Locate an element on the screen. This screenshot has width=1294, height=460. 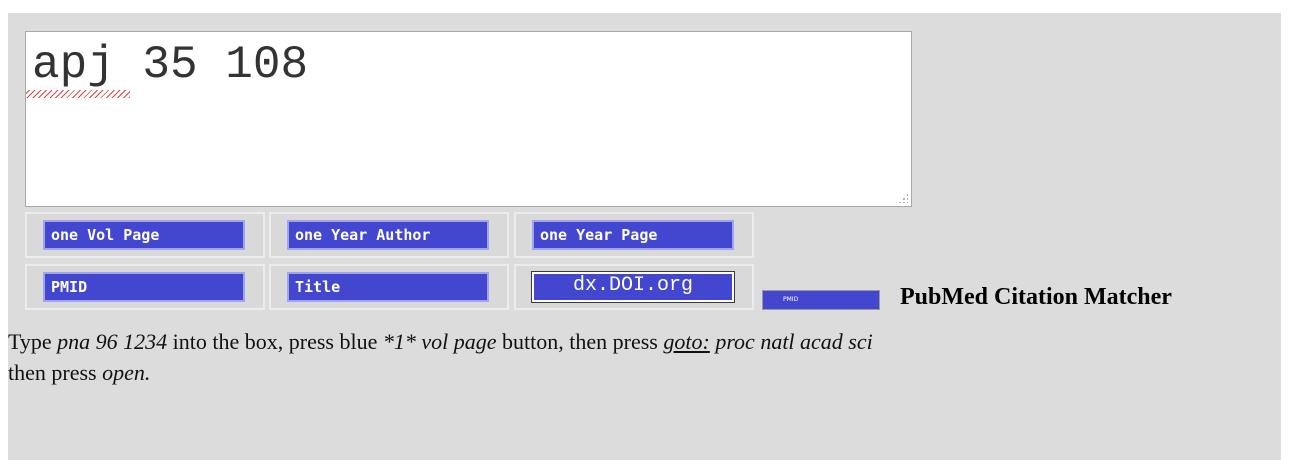
one-year-author-button: one Year Author is located at coordinates (388, 235).